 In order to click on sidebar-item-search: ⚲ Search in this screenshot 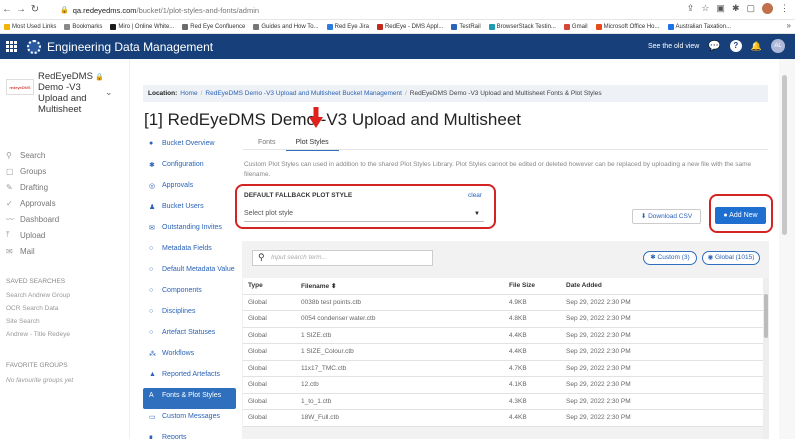, I will do `click(32, 155)`.